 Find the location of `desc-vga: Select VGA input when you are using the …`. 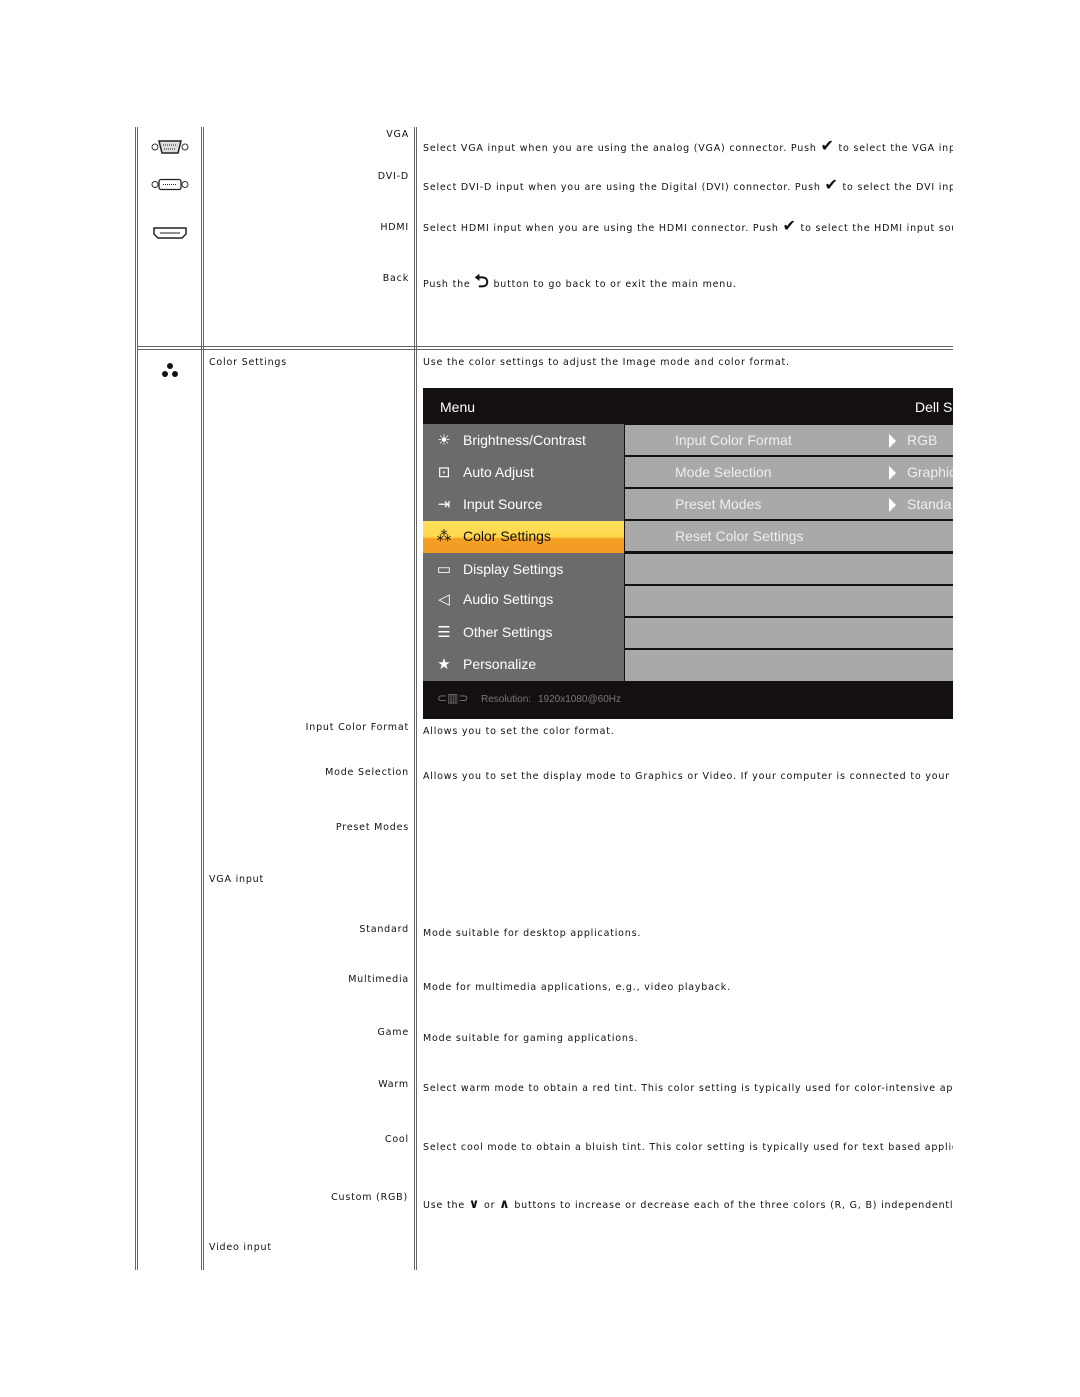

desc-vga: Select VGA input when you are using the … is located at coordinates (688, 145).